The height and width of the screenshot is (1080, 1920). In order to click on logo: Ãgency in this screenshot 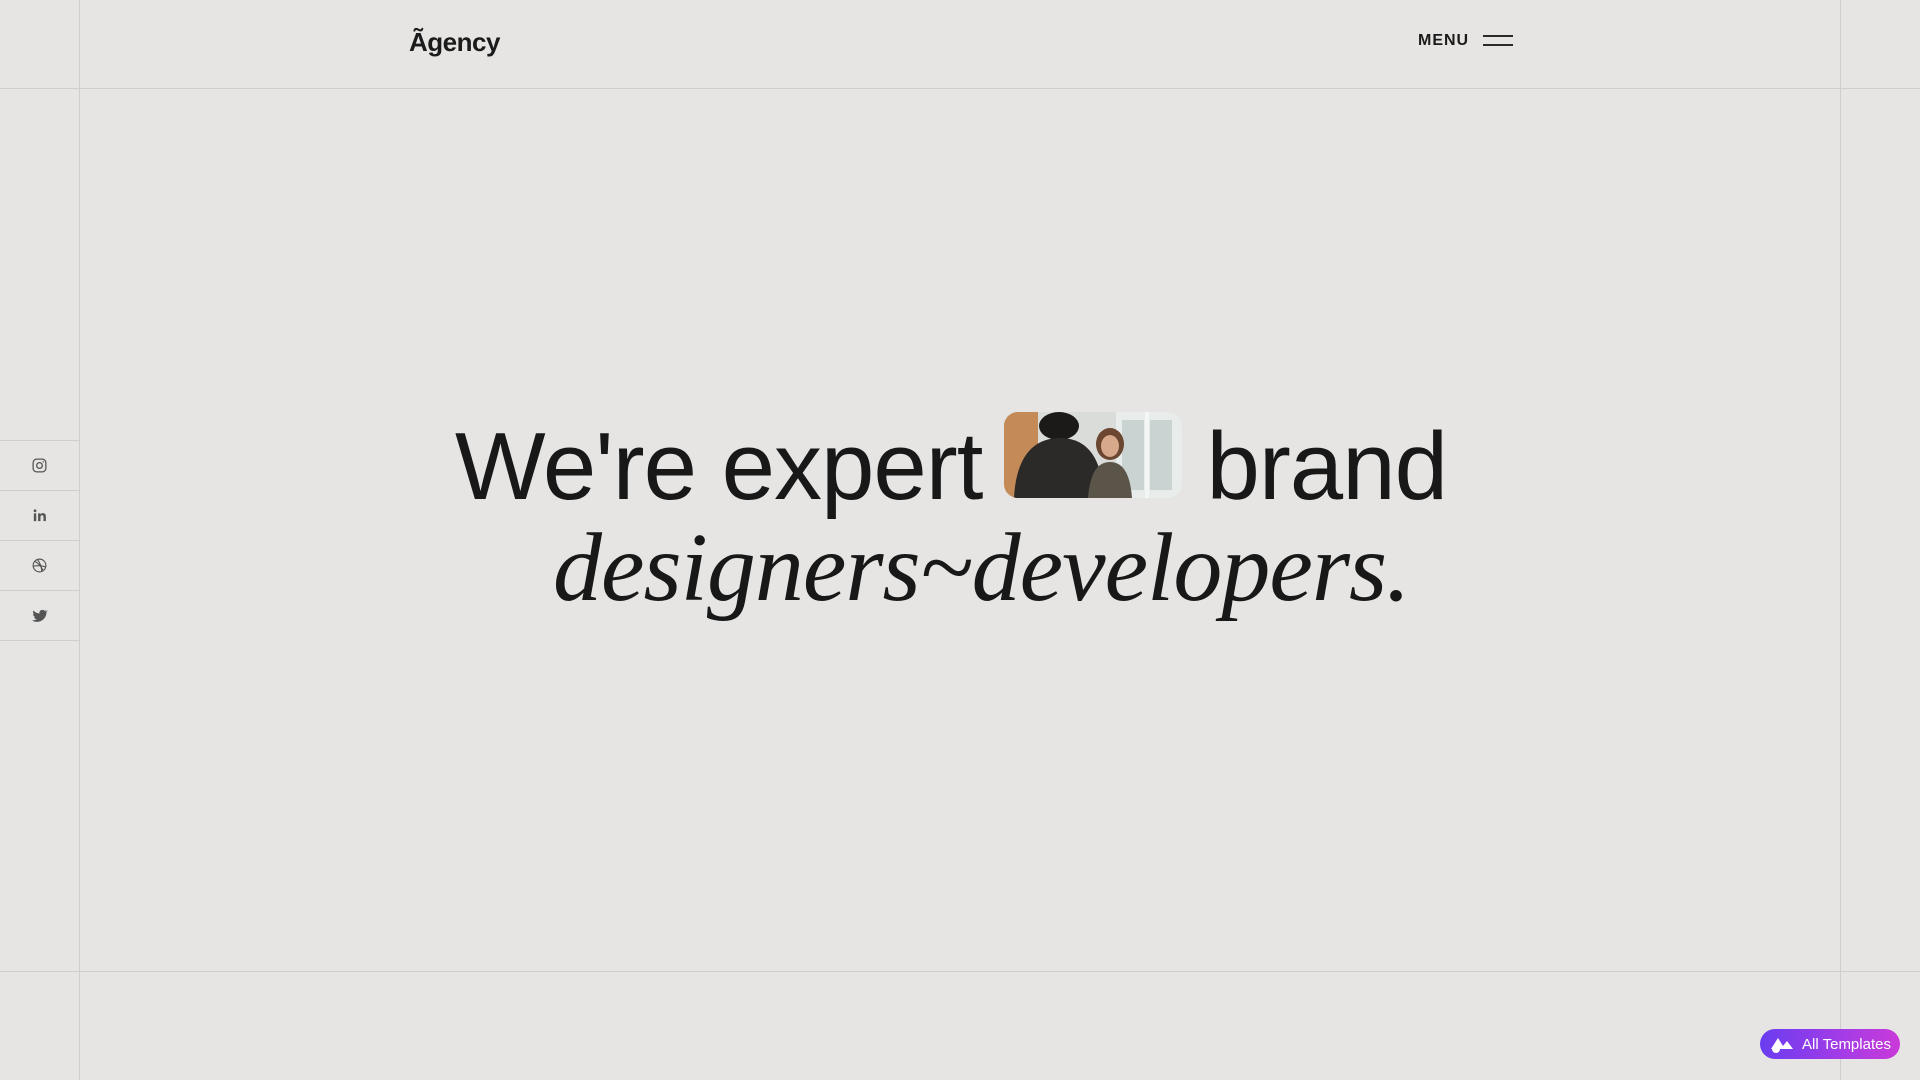, I will do `click(454, 42)`.